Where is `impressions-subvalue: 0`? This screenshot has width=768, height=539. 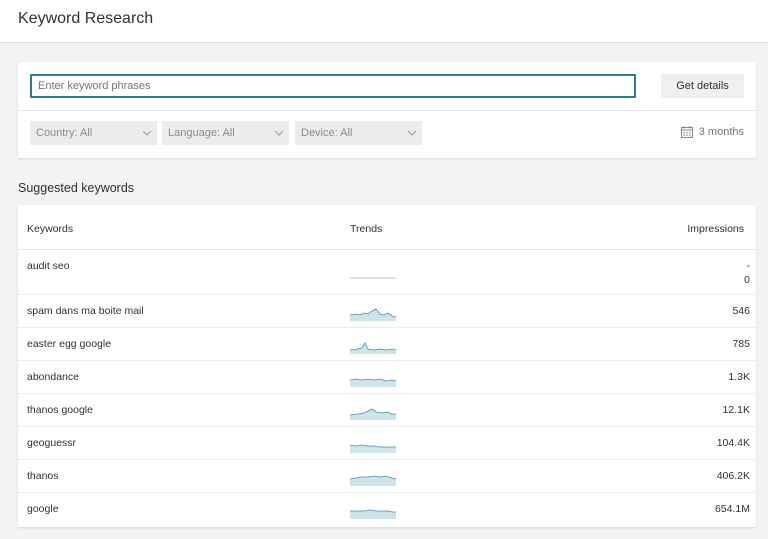 impressions-subvalue: 0 is located at coordinates (747, 280).